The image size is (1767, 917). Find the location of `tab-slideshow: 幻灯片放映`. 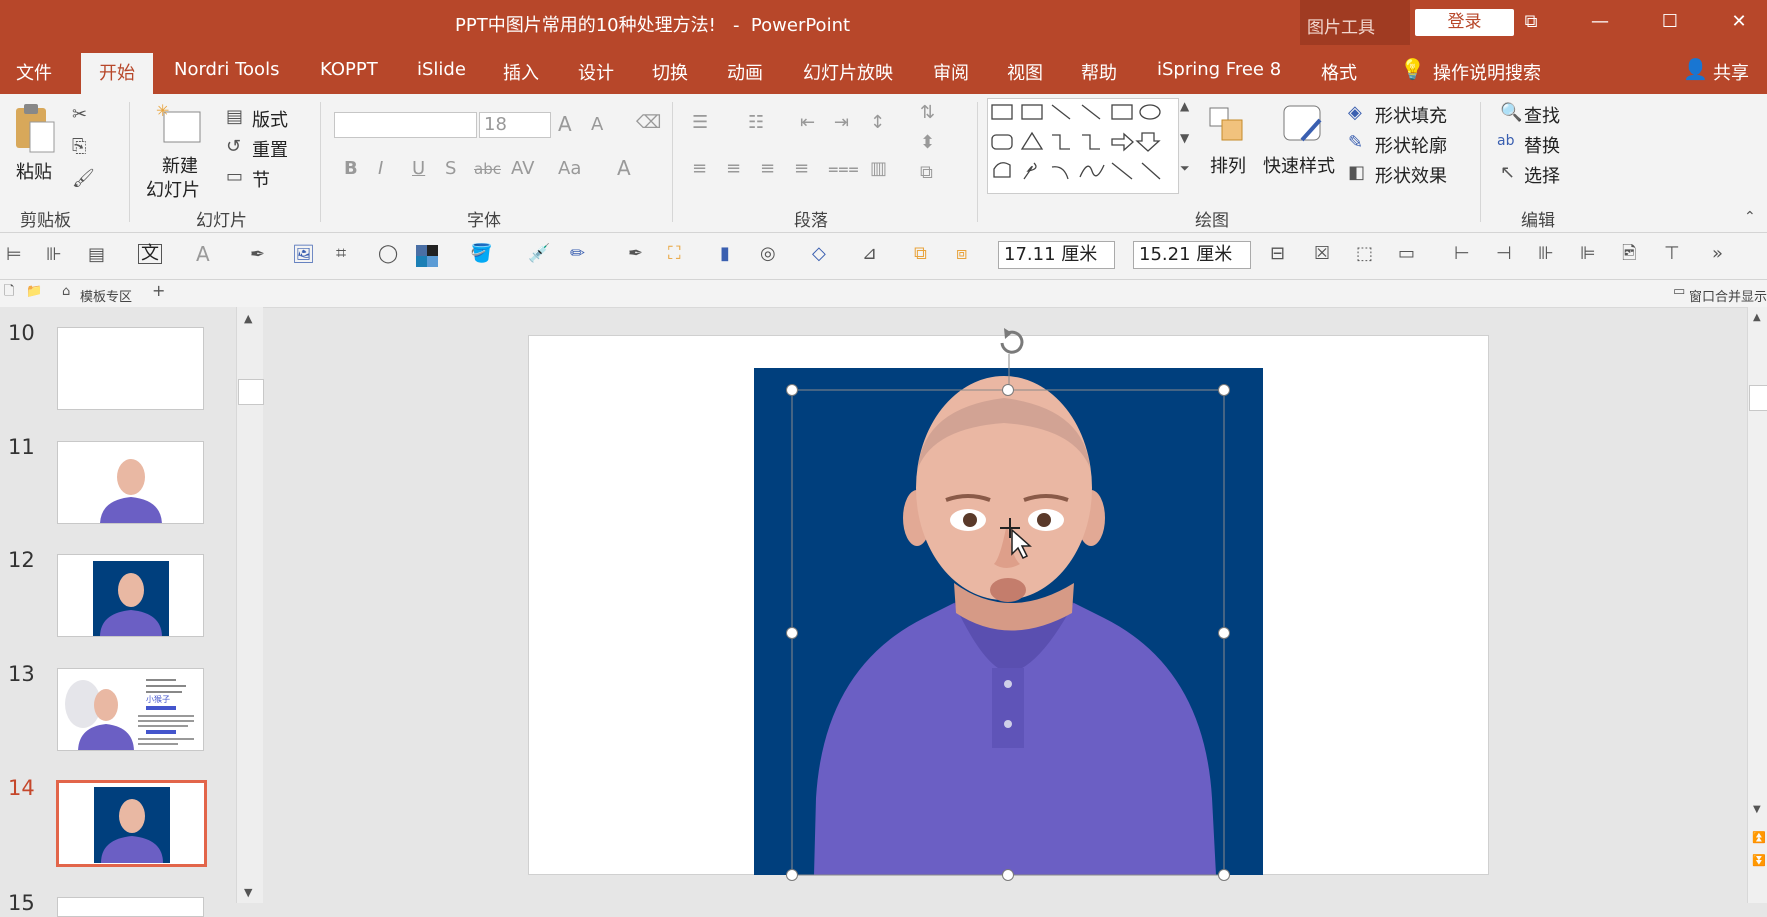

tab-slideshow: 幻灯片放映 is located at coordinates (848, 72).